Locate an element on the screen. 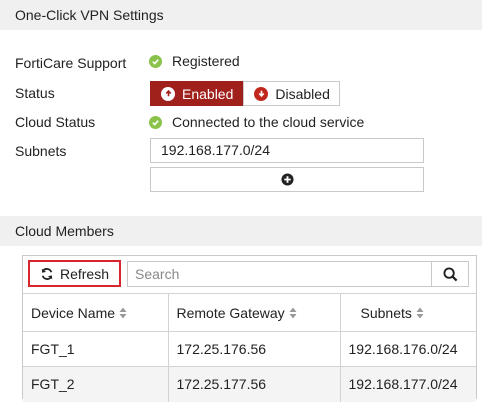 The height and width of the screenshot is (405, 482). table-row: FGT_1 172.25.176.56 192.168.176.0/24 is located at coordinates (249, 349).